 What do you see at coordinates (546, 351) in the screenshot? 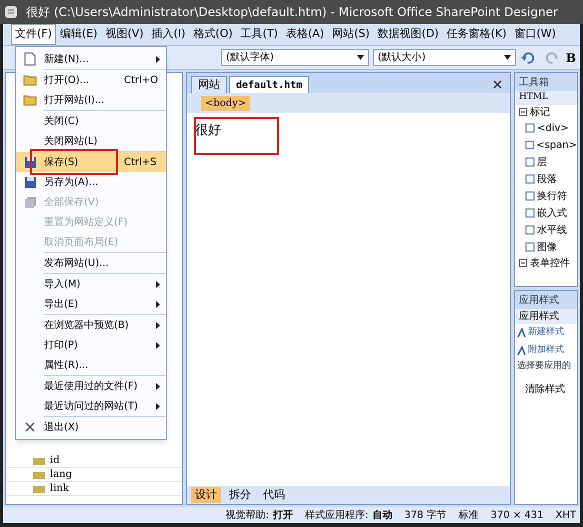
I see `style-link: 附加样式` at bounding box center [546, 351].